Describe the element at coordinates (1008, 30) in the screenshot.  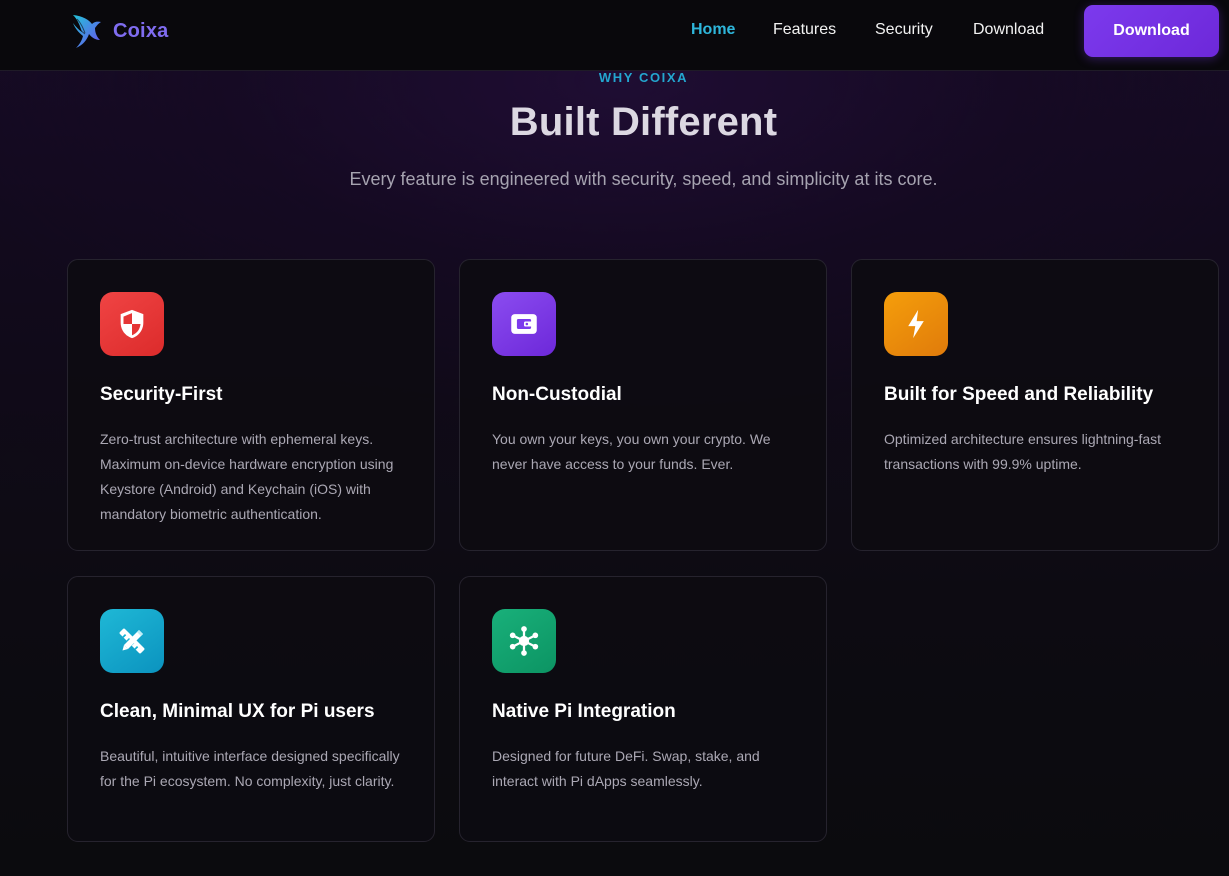
I see `nav-link-download: Download` at that location.